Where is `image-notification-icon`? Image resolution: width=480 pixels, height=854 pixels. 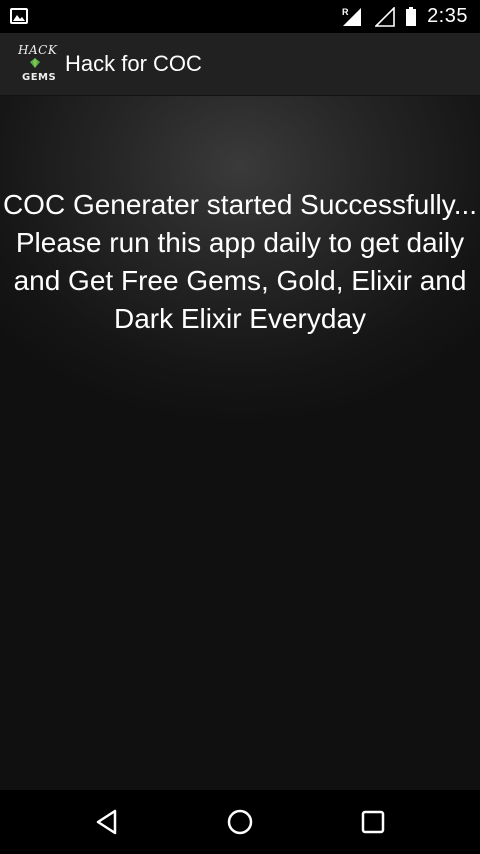
image-notification-icon is located at coordinates (19, 16).